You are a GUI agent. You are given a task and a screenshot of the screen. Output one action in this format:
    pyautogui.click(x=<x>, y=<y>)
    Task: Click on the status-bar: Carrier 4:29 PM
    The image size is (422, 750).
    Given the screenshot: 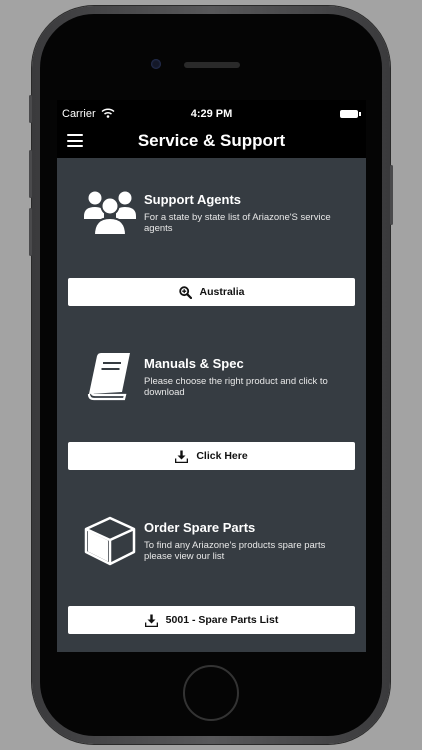 What is the action you would take?
    pyautogui.click(x=211, y=114)
    